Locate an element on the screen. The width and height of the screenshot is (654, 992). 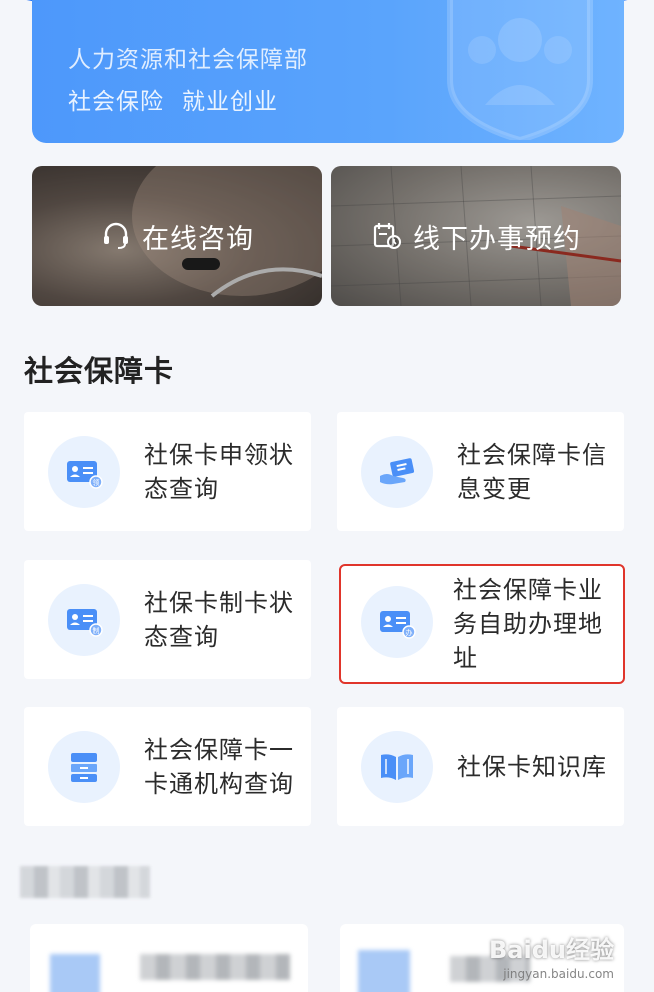
card-knowledge-base: 社保卡知识库 is located at coordinates (480, 766).